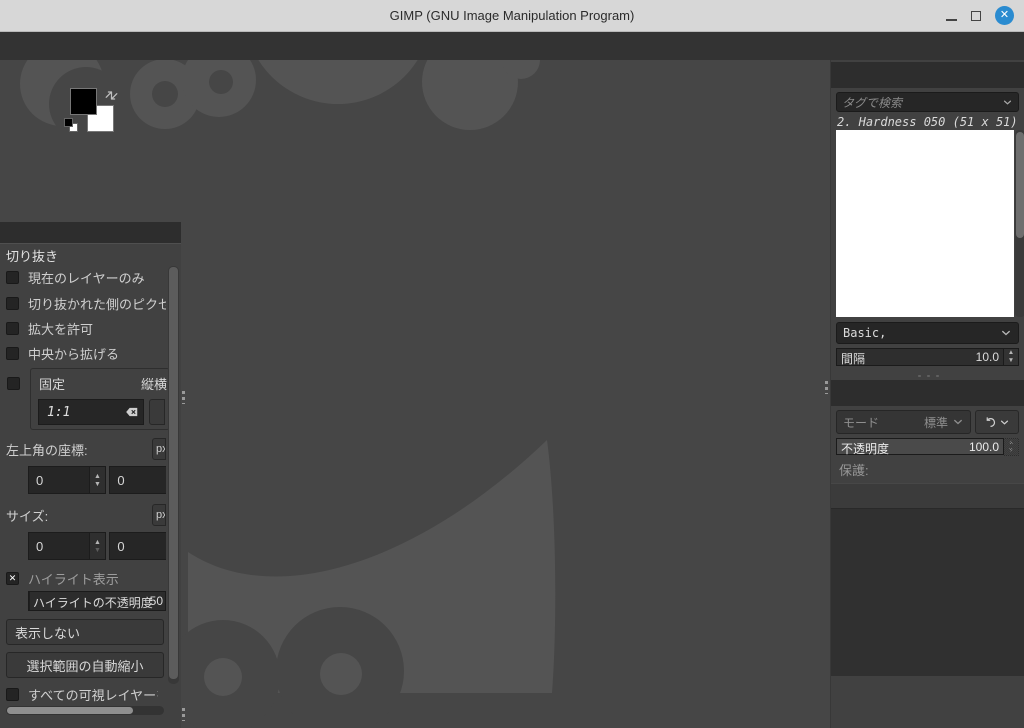  What do you see at coordinates (98, 546) in the screenshot?
I see `size-width-spinner: ▲ ▼` at bounding box center [98, 546].